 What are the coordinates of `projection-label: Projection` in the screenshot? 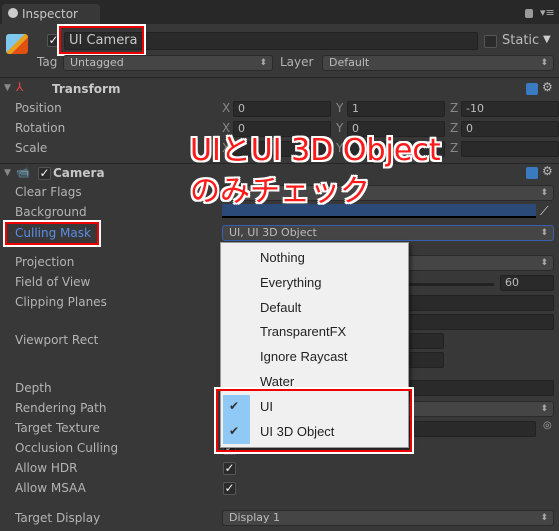 It's located at (45, 262).